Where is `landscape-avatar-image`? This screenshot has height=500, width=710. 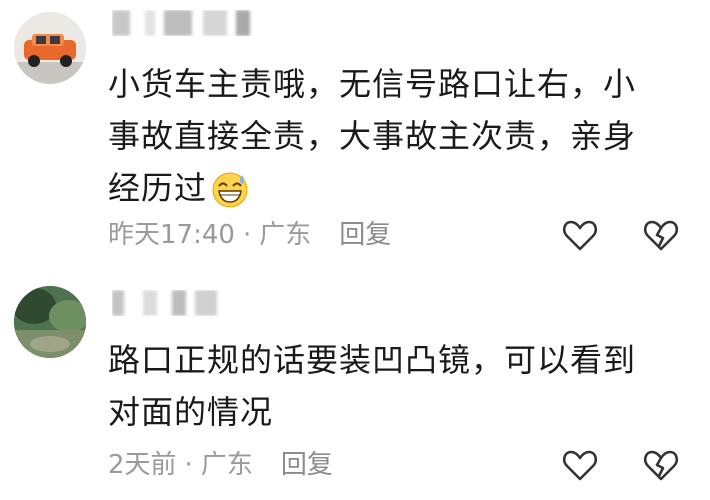
landscape-avatar-image is located at coordinates (50, 322).